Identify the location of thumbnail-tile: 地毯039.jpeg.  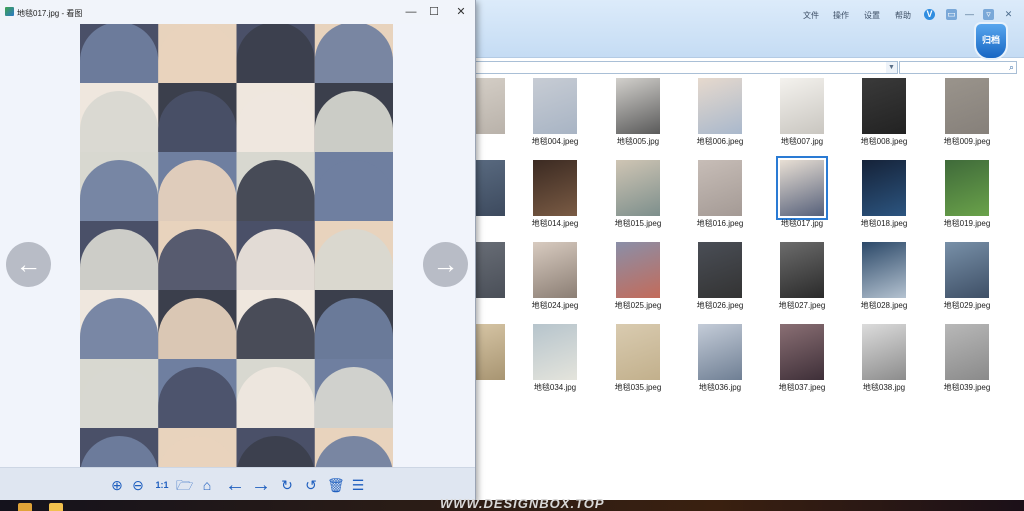
(967, 363).